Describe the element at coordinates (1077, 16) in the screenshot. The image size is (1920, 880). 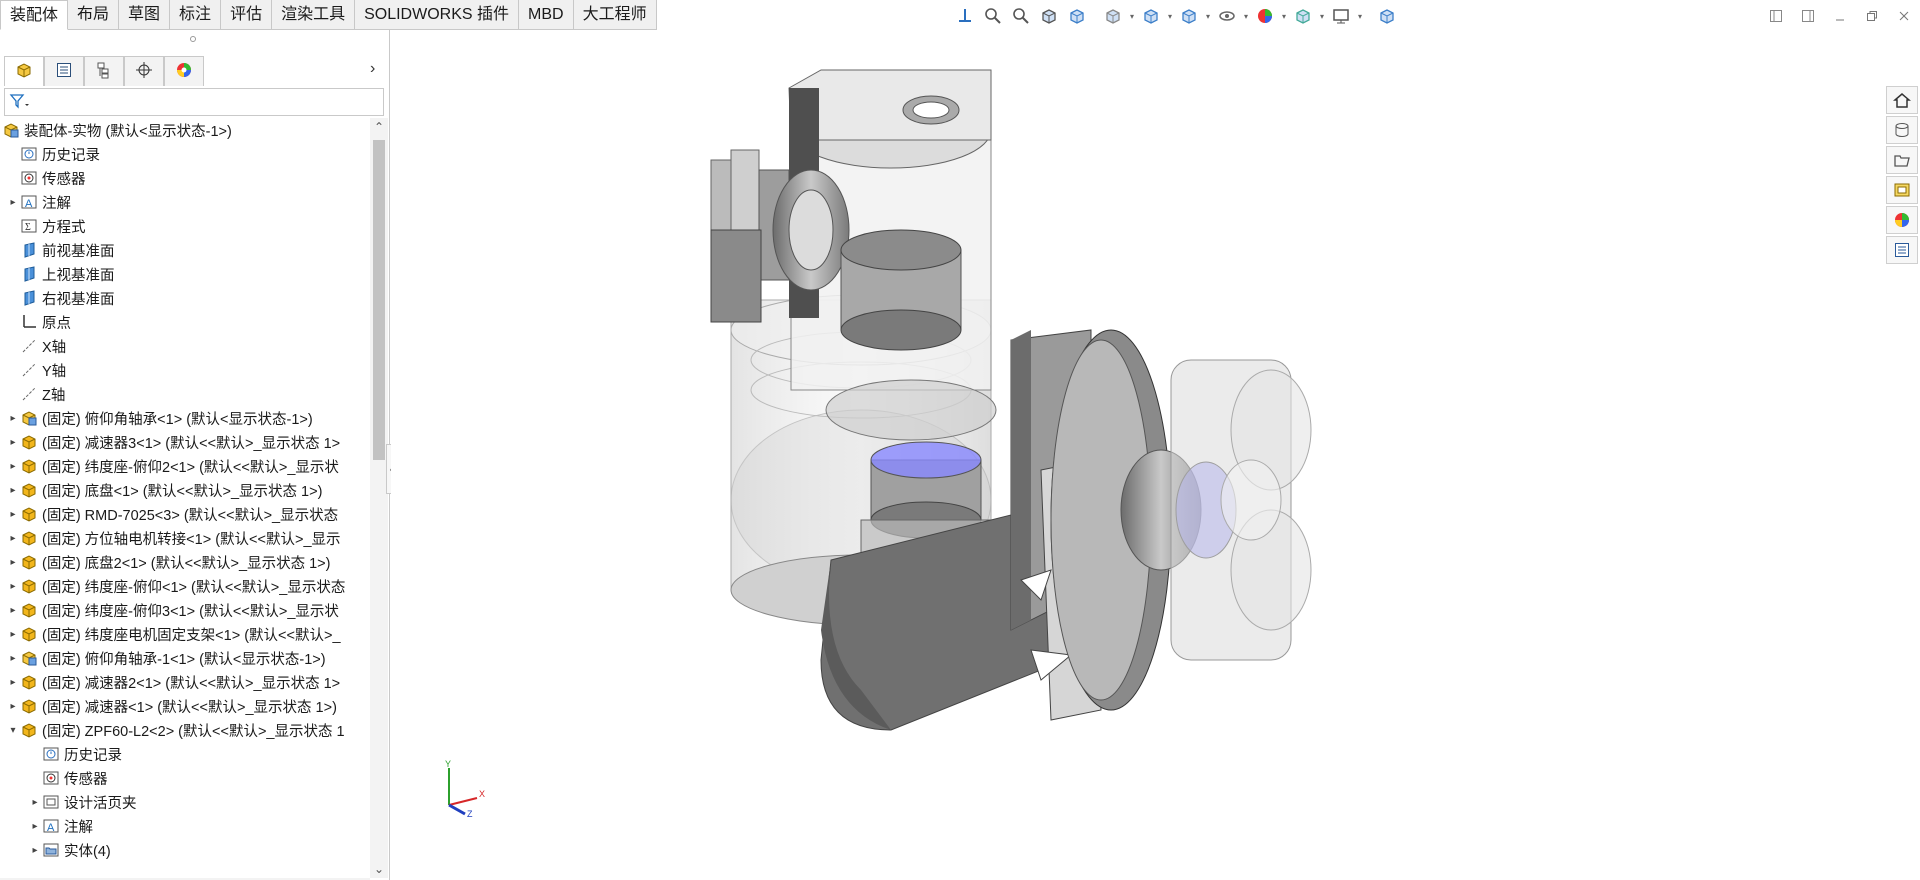
I see `section-view-icon` at that location.